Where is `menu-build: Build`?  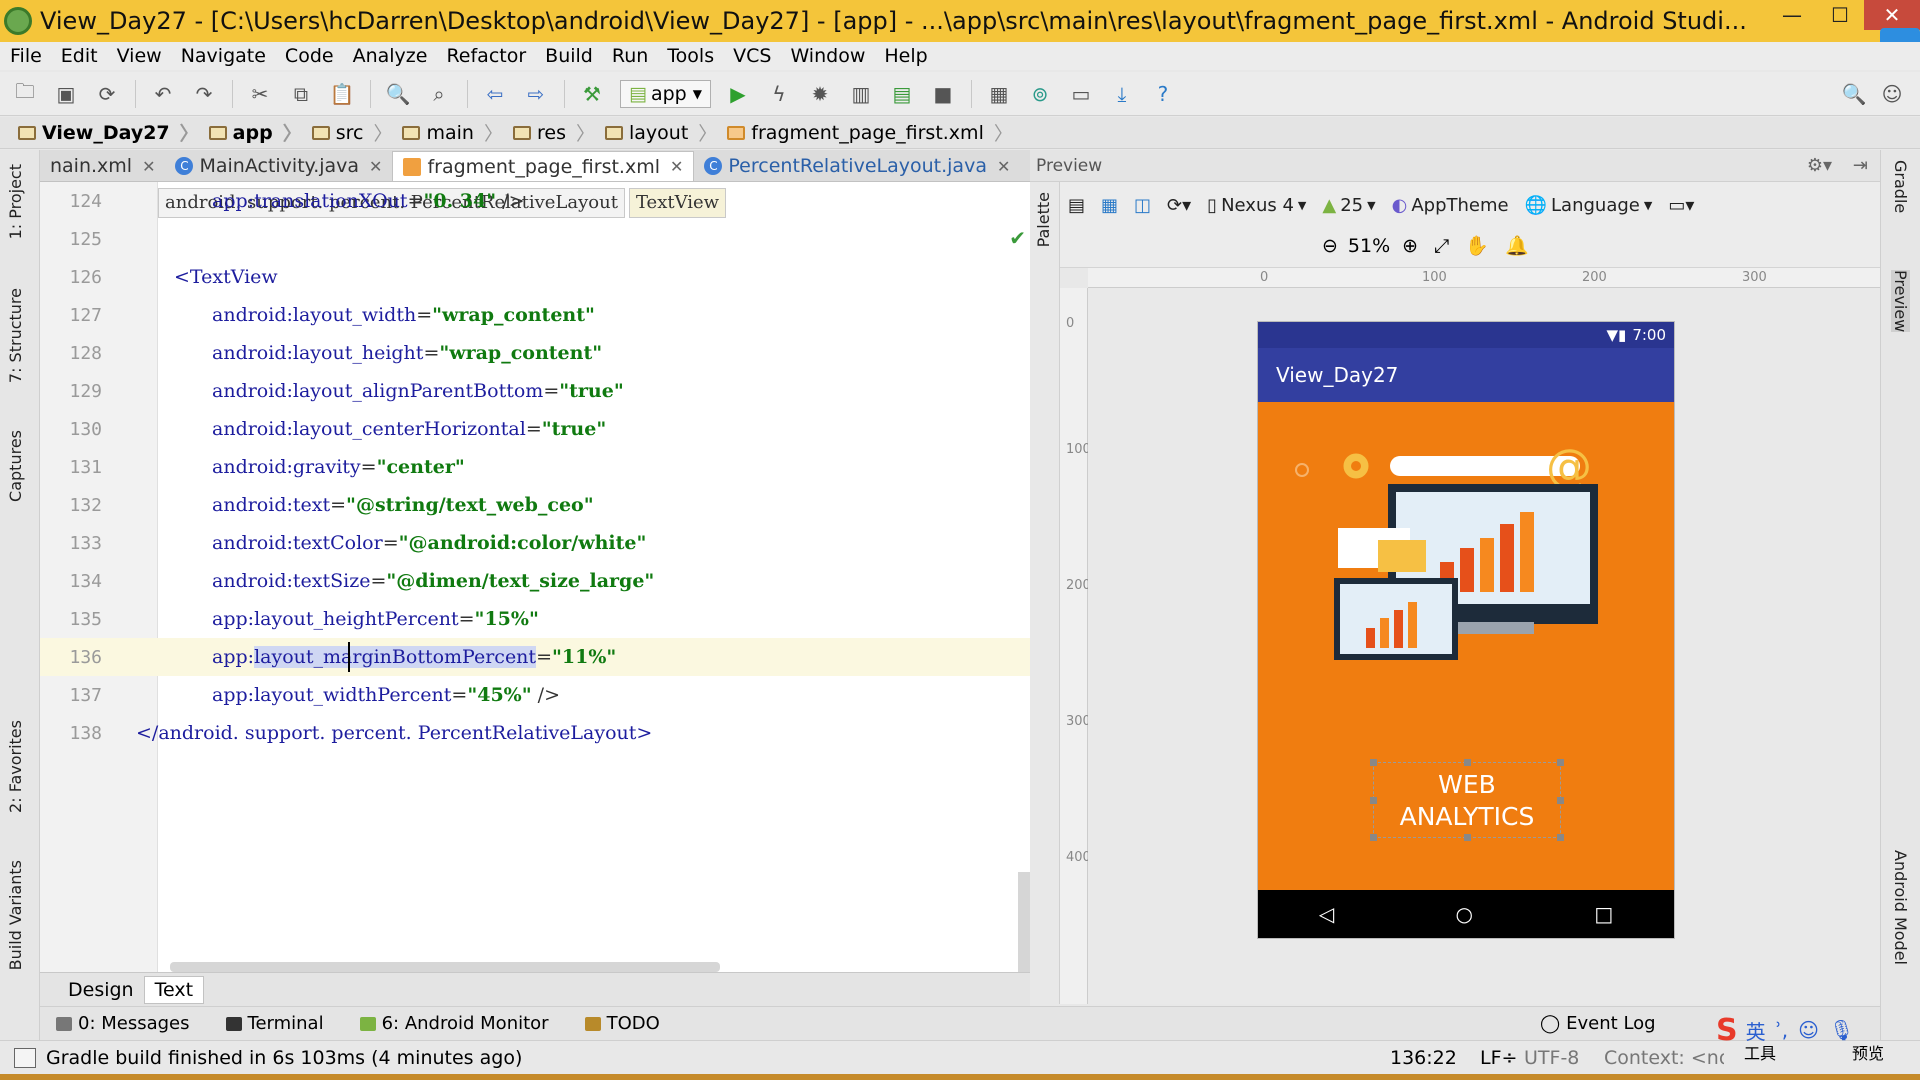 menu-build: Build is located at coordinates (569, 56).